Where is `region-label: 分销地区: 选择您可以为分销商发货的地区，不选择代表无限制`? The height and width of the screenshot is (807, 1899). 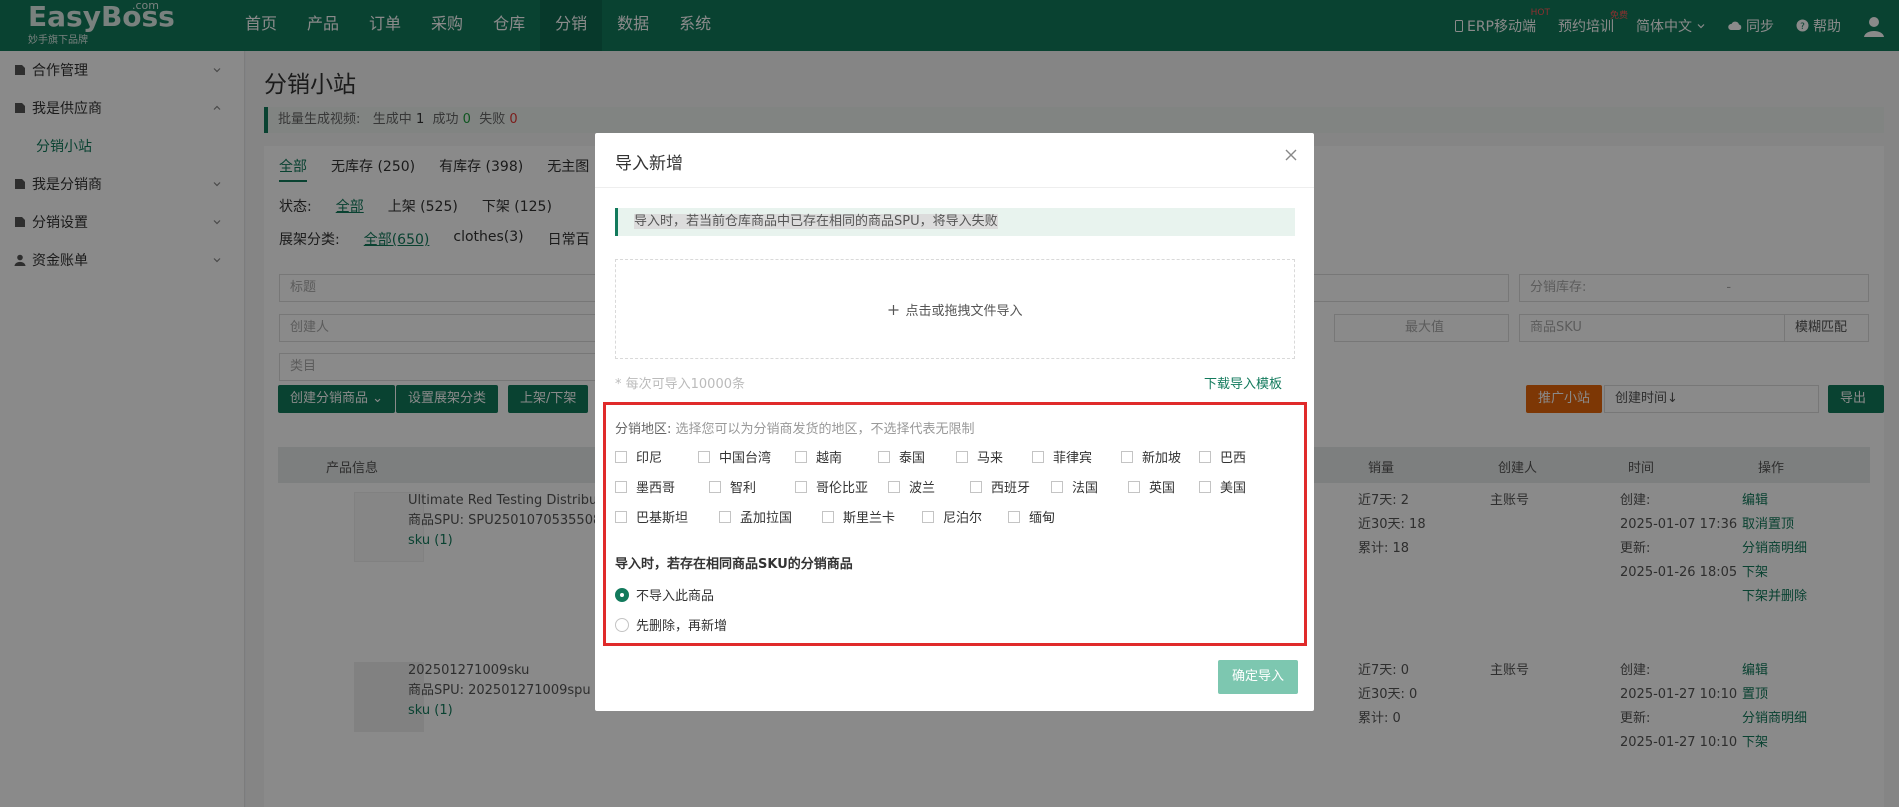
region-label: 分销地区: 选择您可以为分销商发货的地区，不选择代表无限制 is located at coordinates (795, 427).